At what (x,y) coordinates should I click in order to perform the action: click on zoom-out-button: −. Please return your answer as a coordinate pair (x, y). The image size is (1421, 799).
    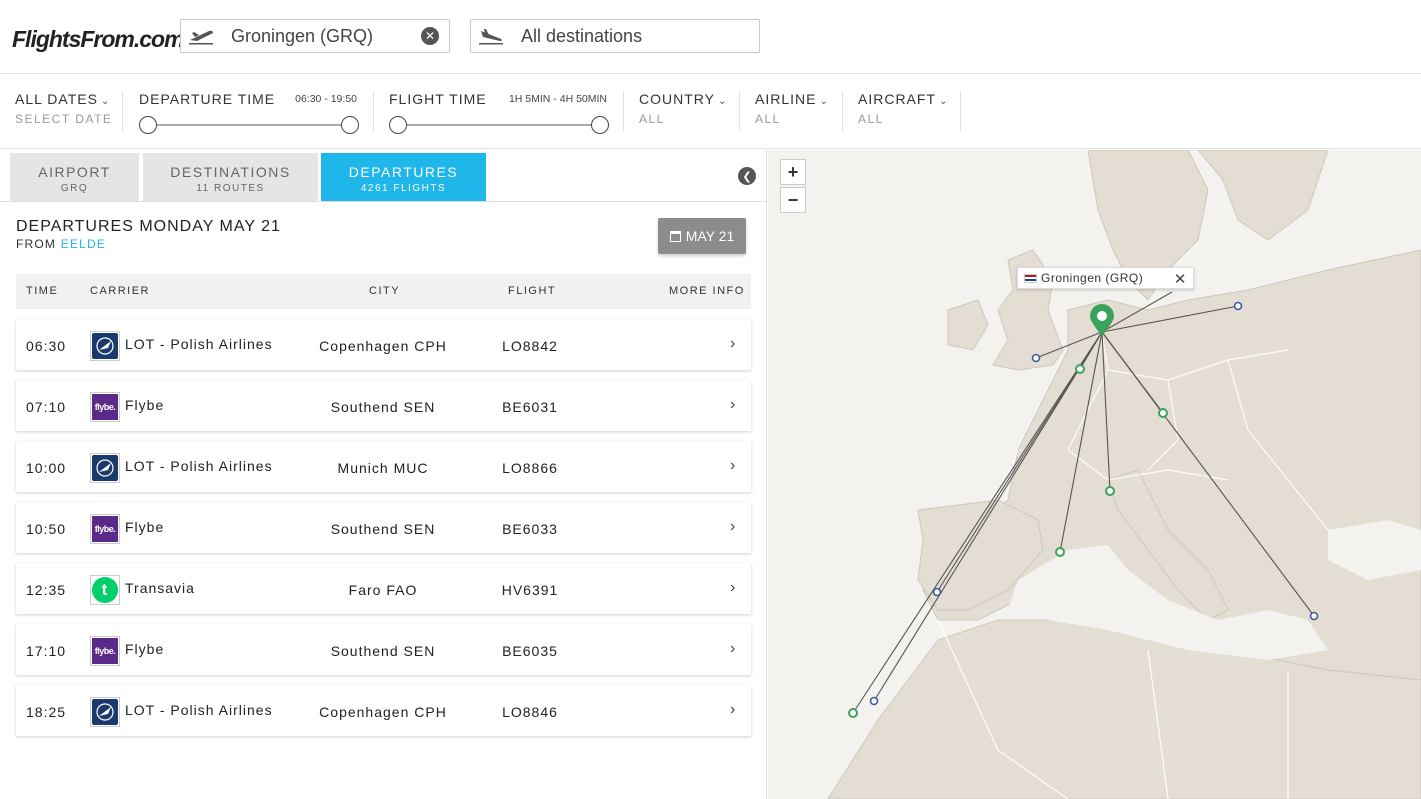
    Looking at the image, I should click on (793, 200).